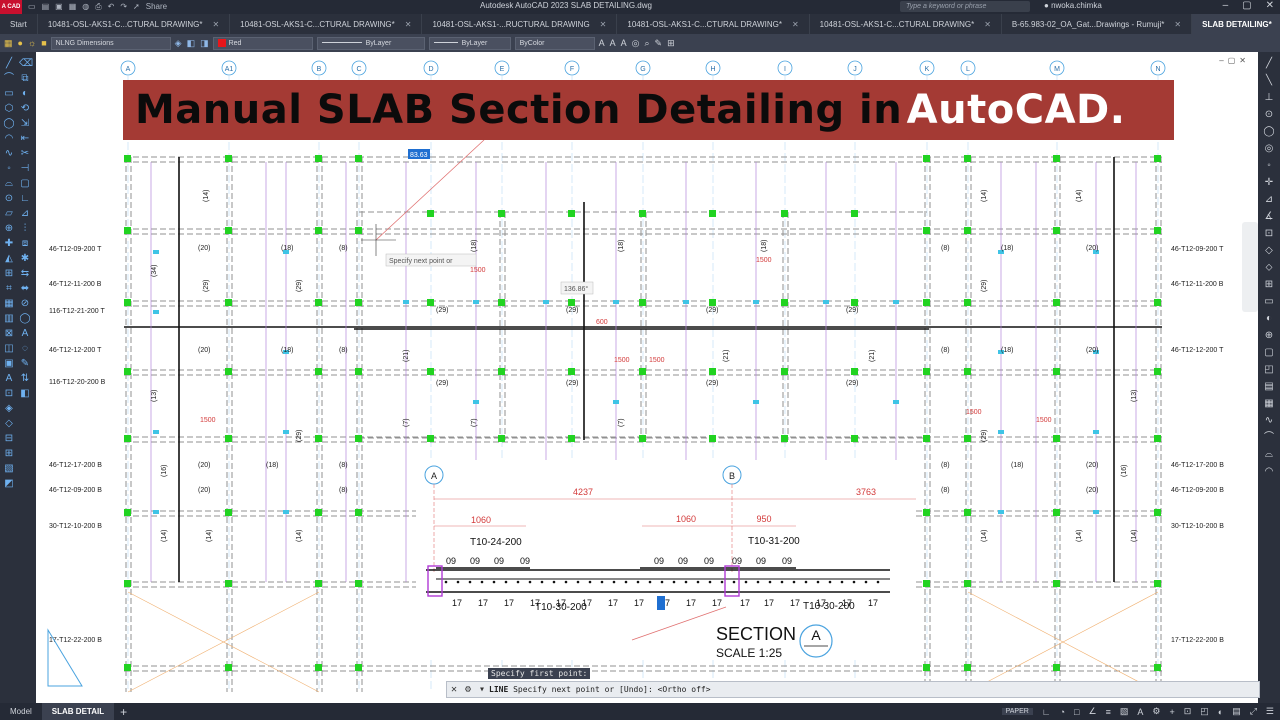  What do you see at coordinates (178, 43) in the screenshot?
I see `match-layer-icon: ◈` at bounding box center [178, 43].